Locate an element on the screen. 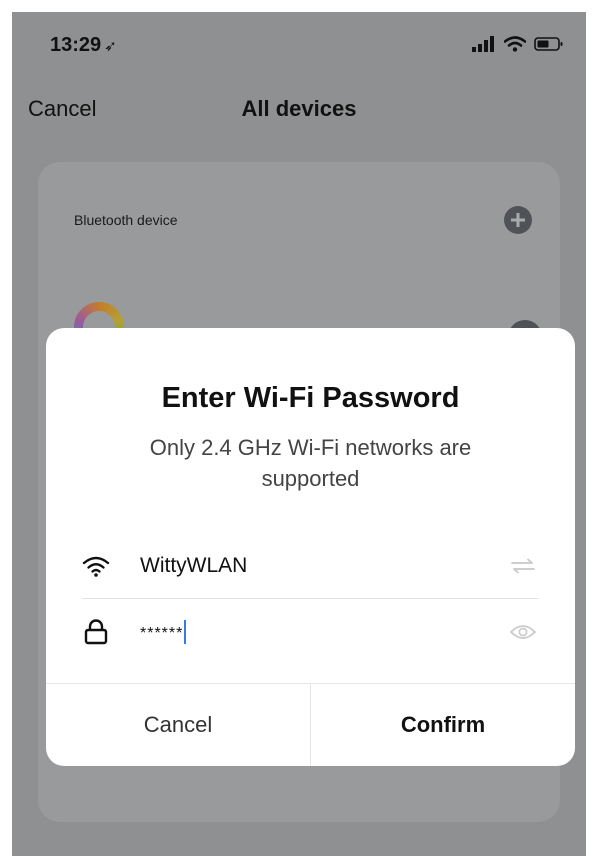 This screenshot has width=597, height=856. battery-icon is located at coordinates (548, 44).